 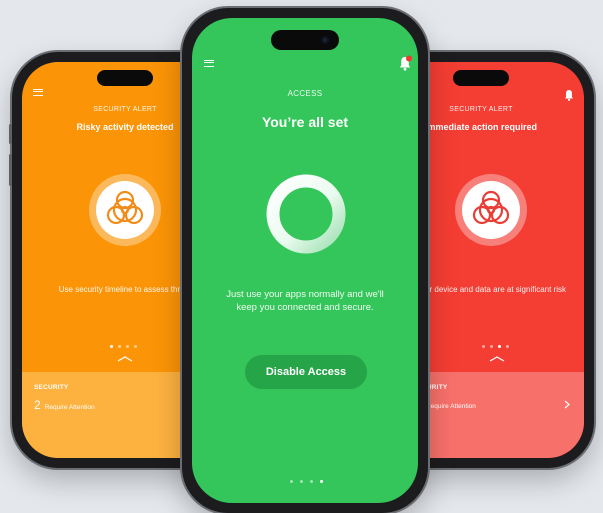 I want to click on left-side-button, so click(x=10, y=134).